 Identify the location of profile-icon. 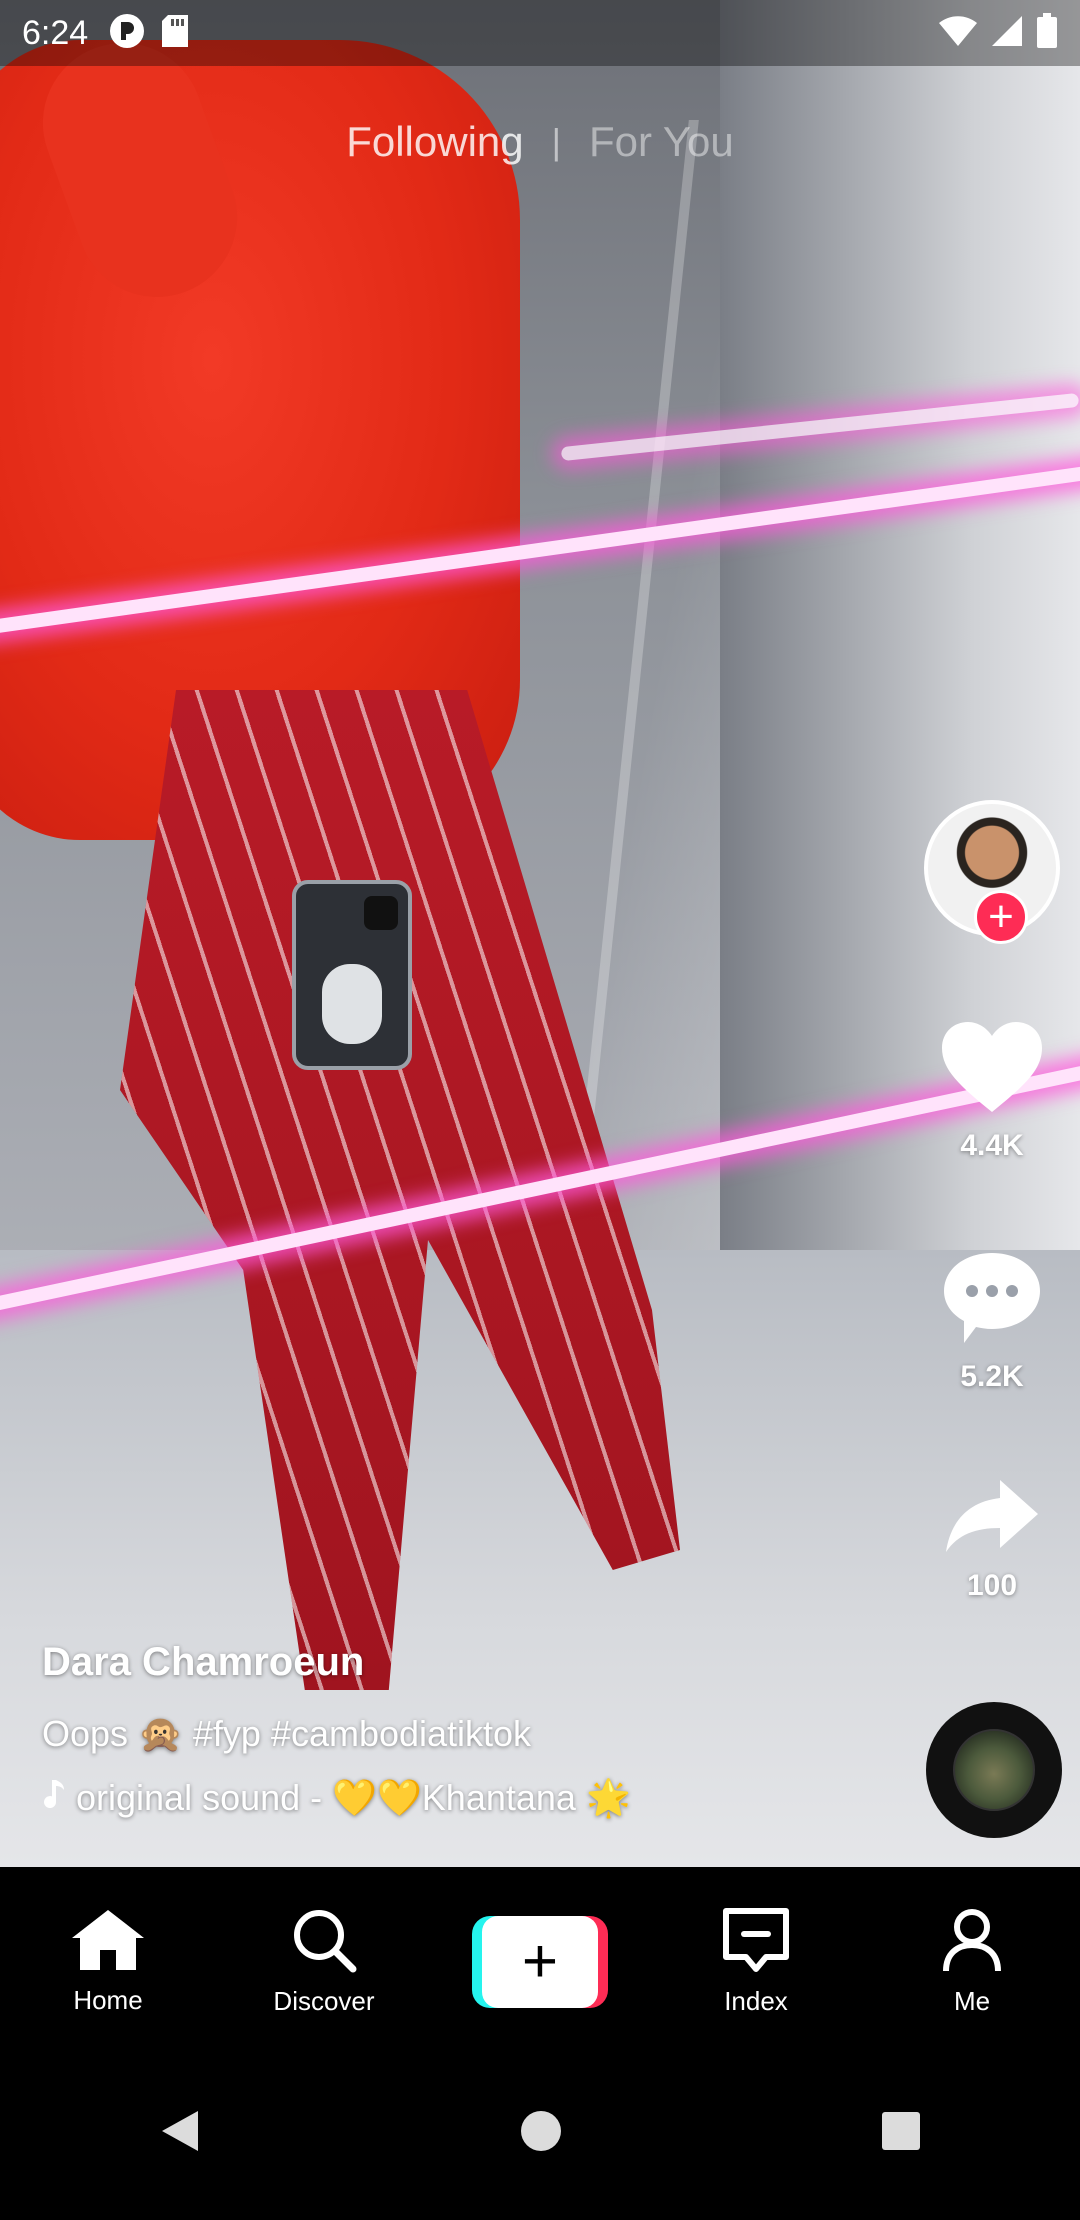
(972, 1942).